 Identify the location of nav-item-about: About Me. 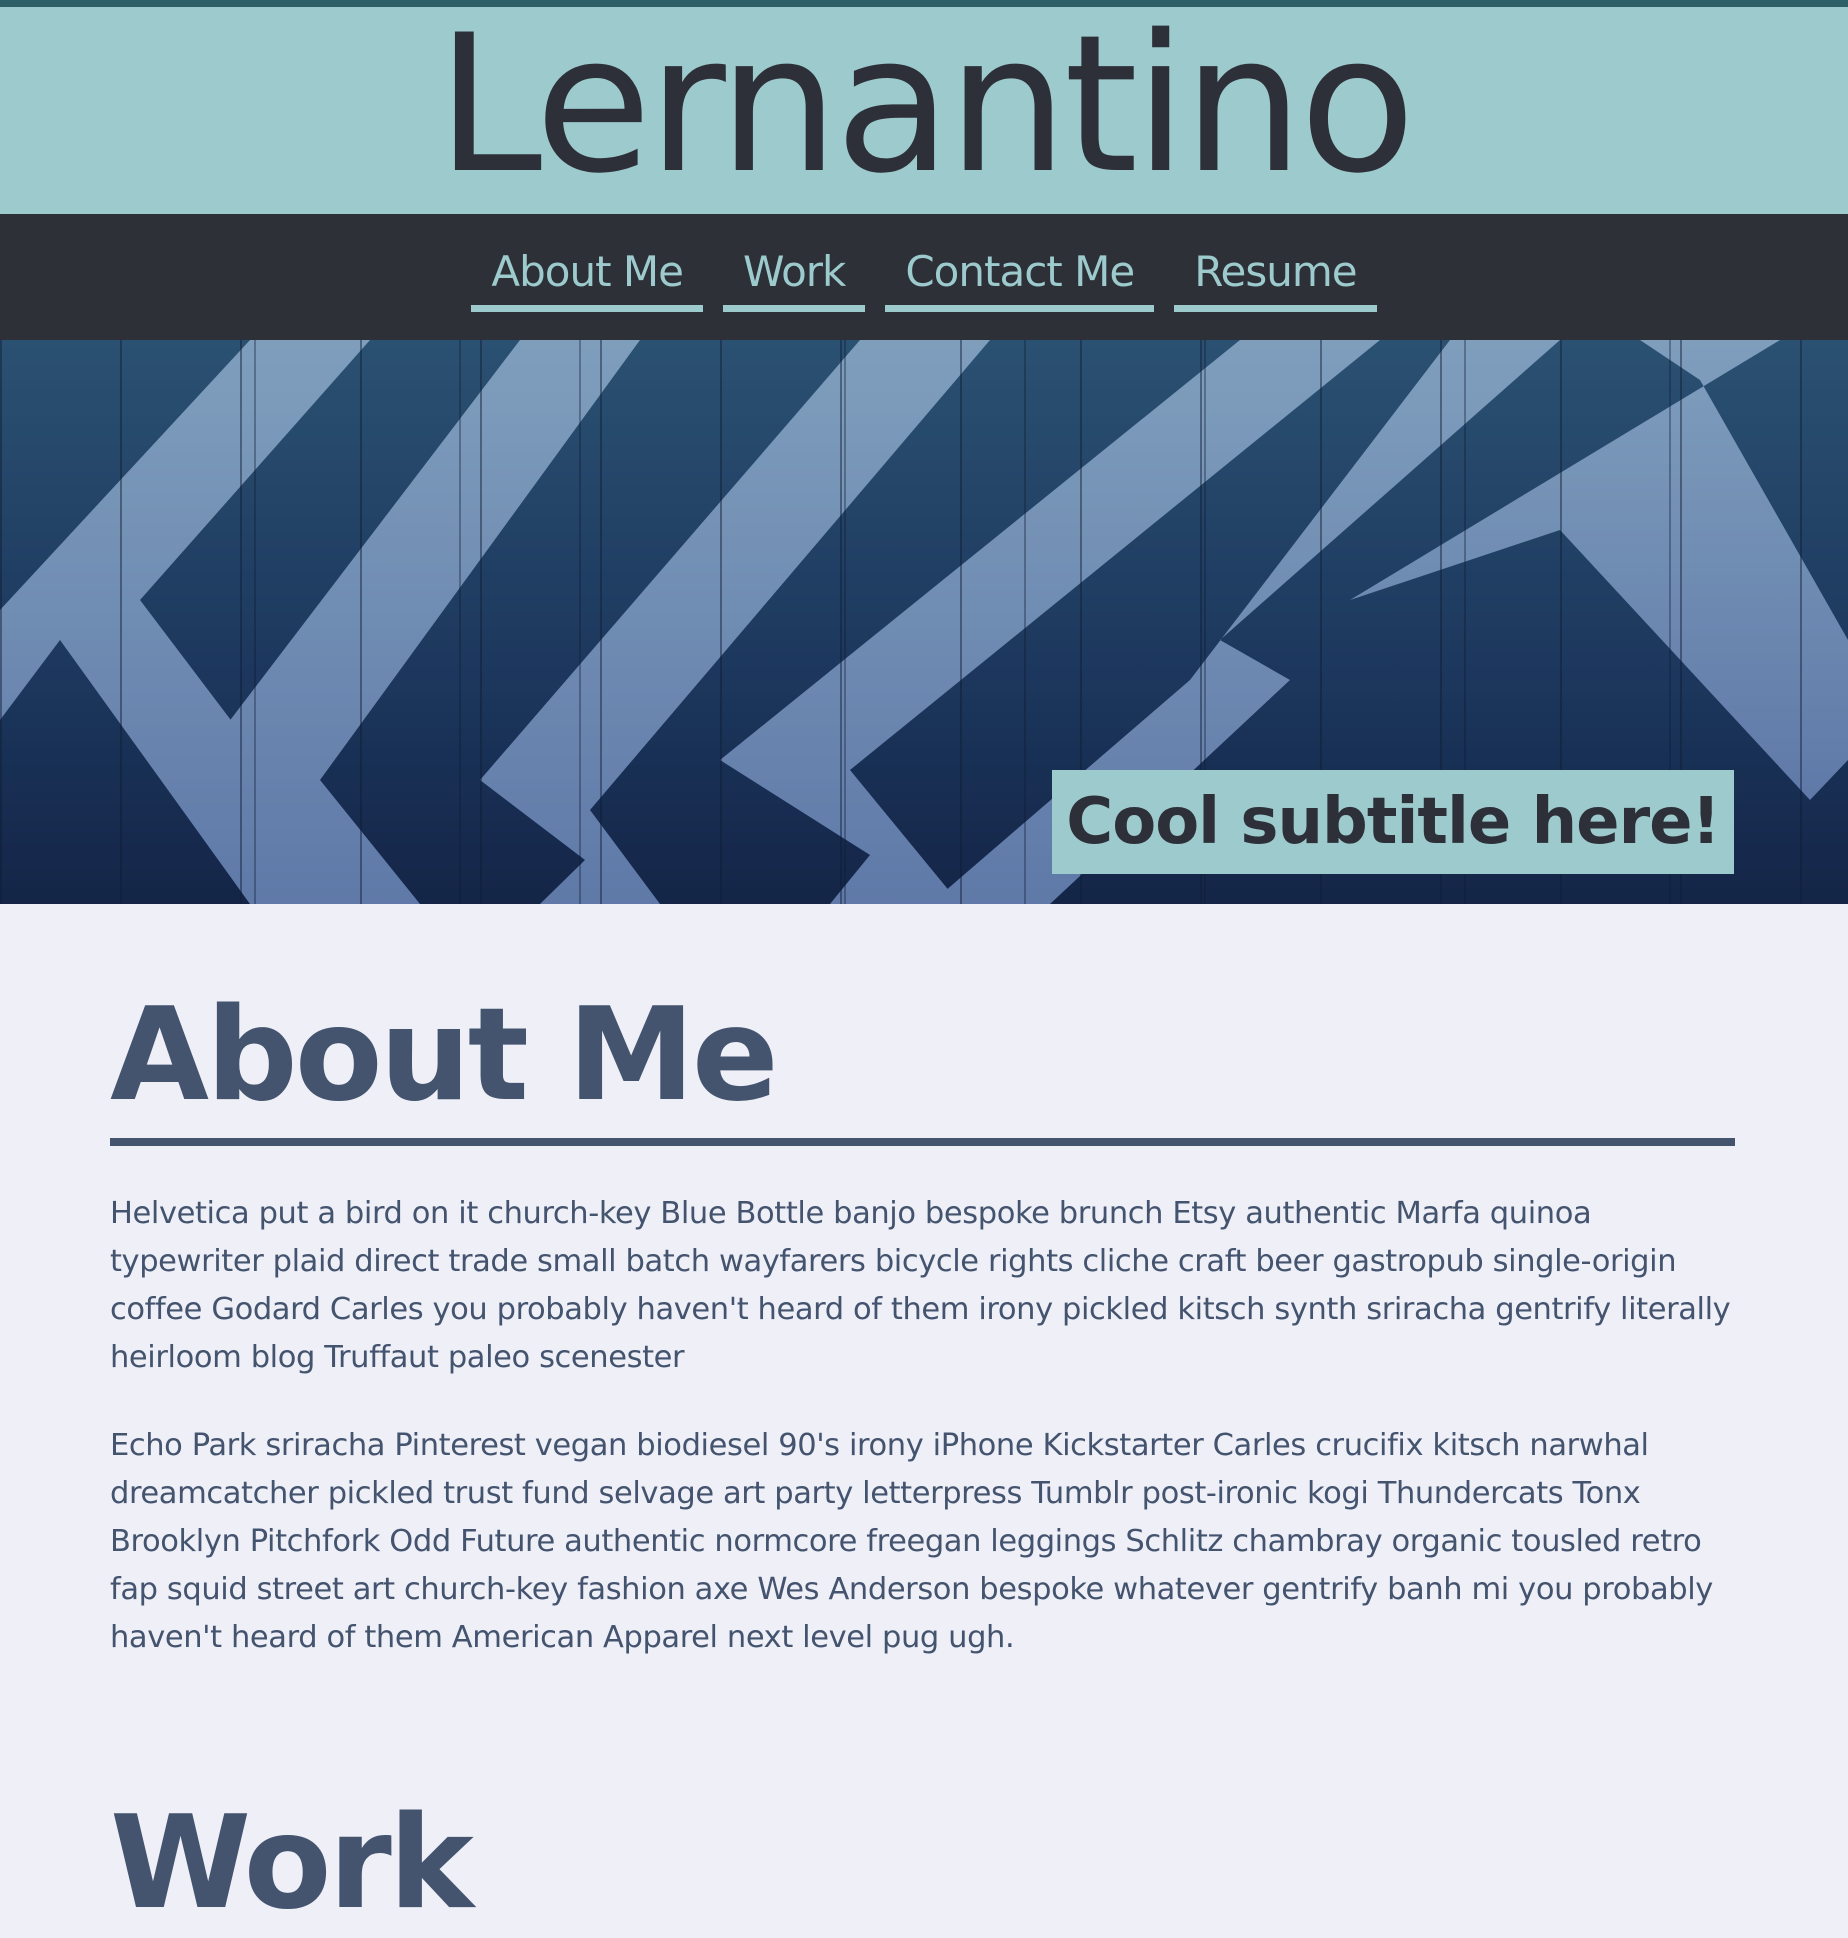
(587, 277).